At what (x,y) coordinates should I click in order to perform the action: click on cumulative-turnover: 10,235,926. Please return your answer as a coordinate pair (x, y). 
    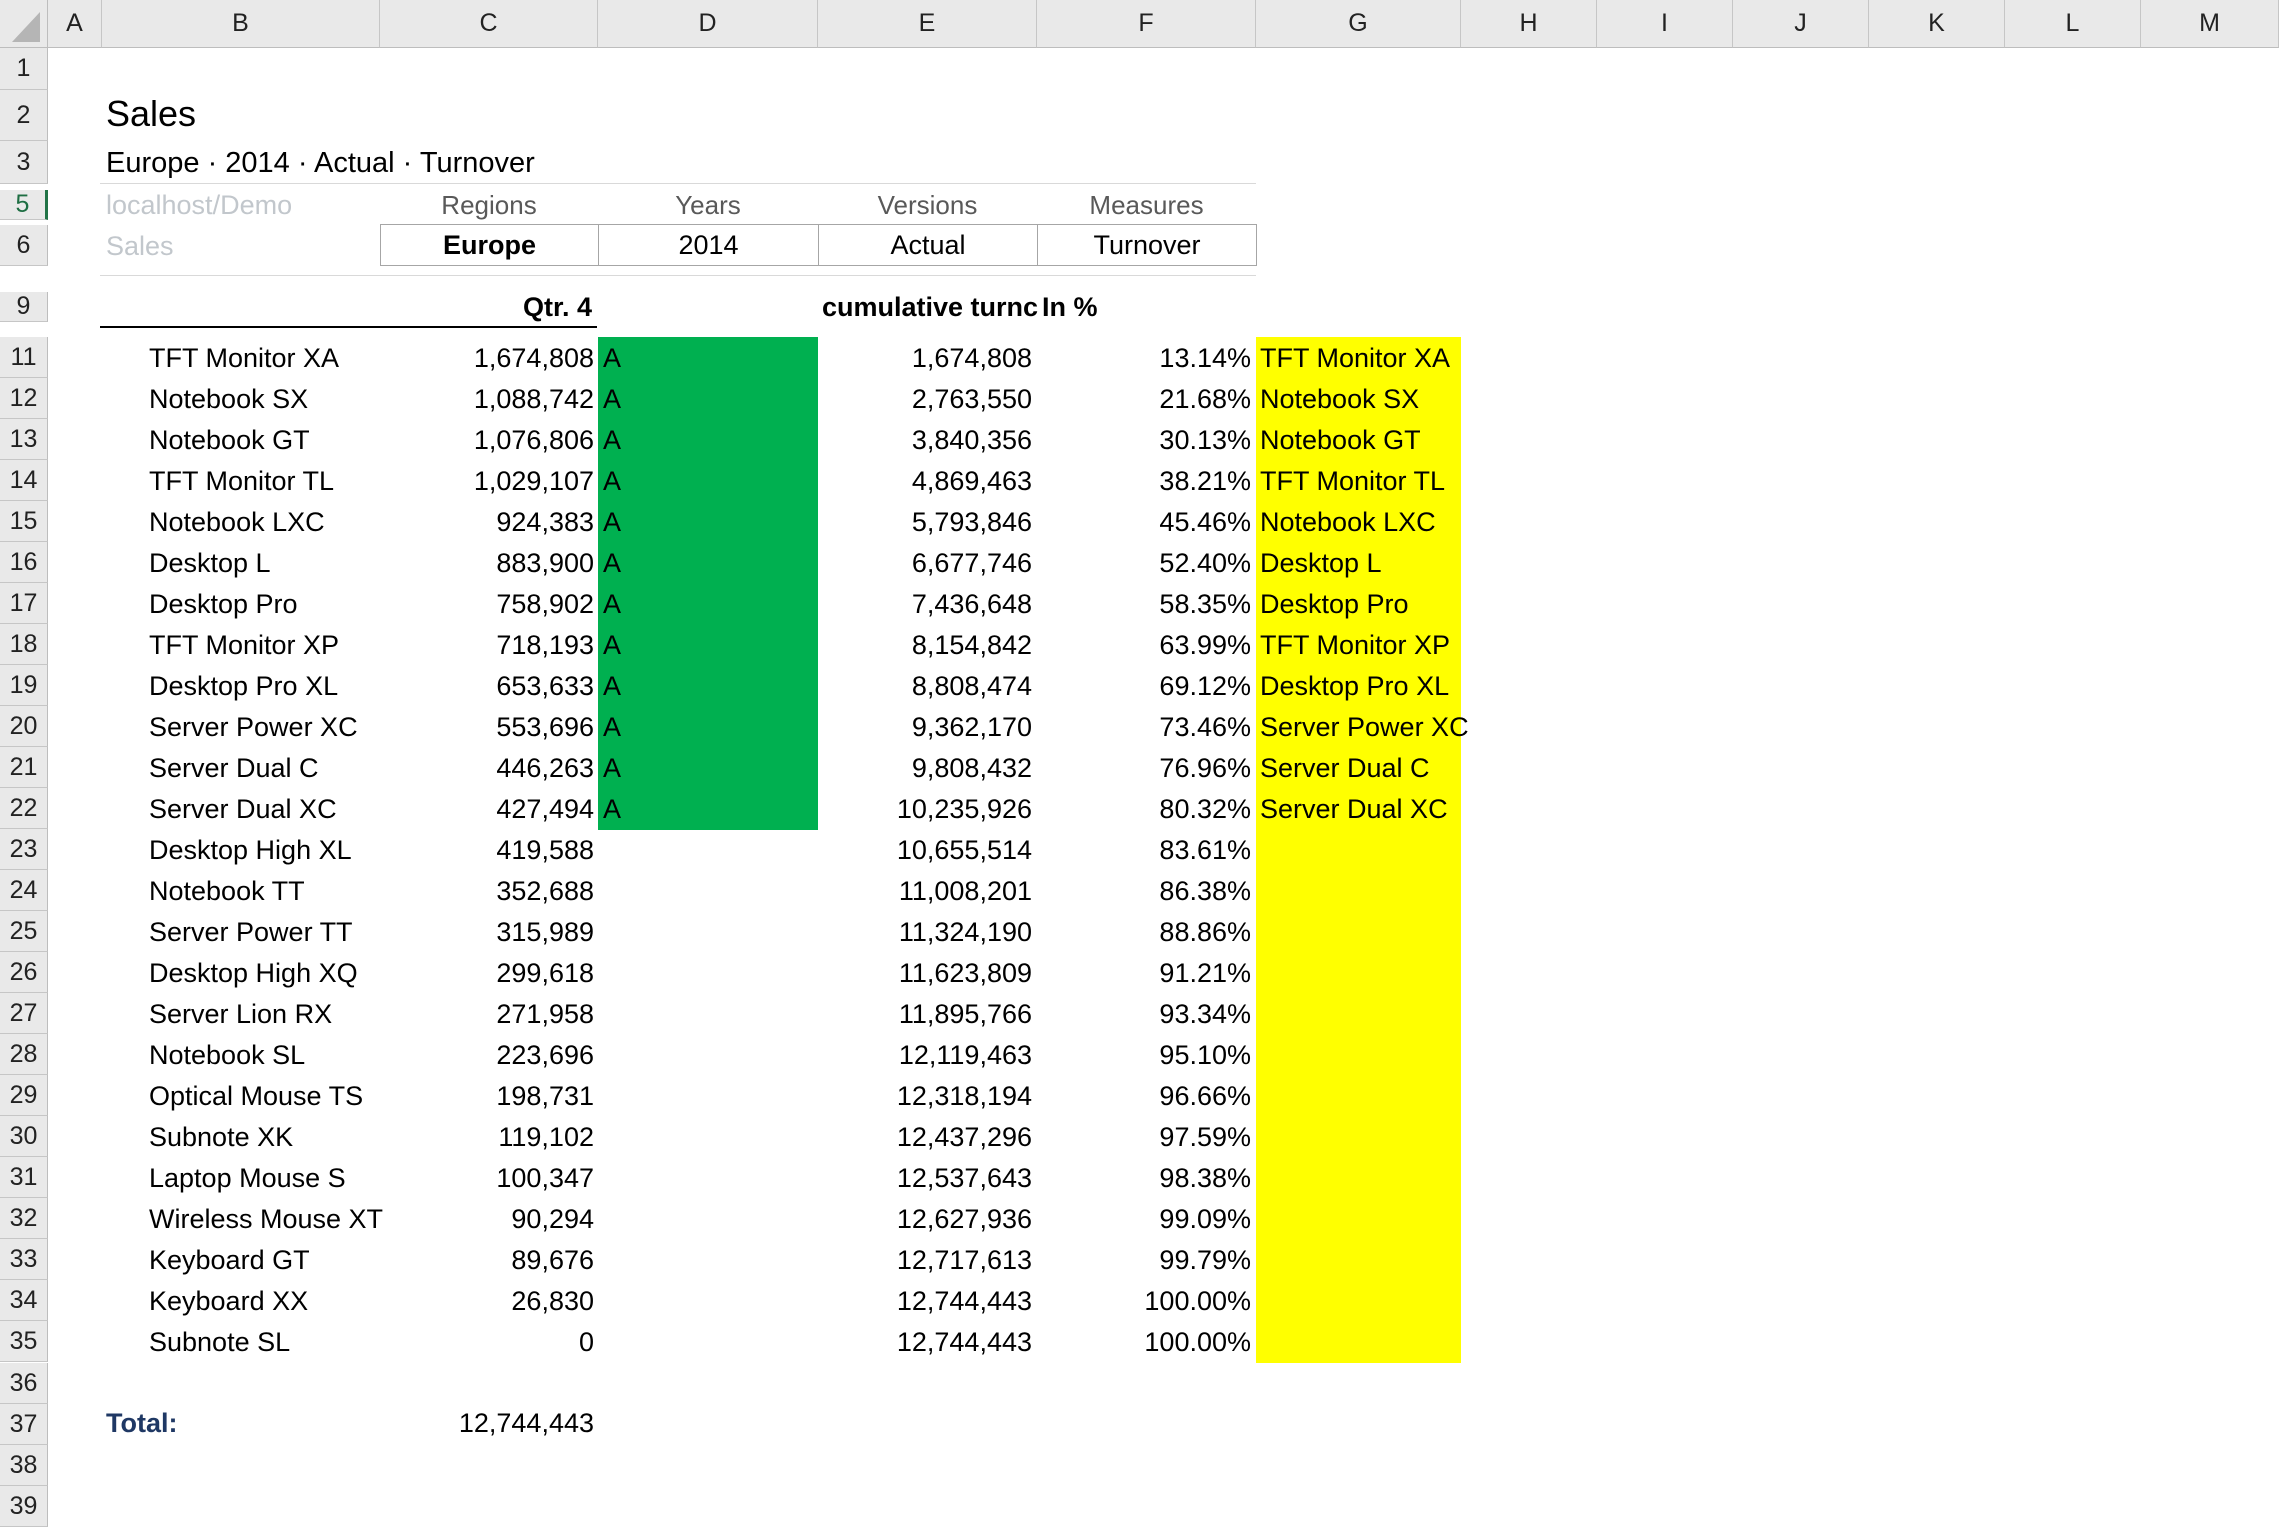
    Looking at the image, I should click on (925, 808).